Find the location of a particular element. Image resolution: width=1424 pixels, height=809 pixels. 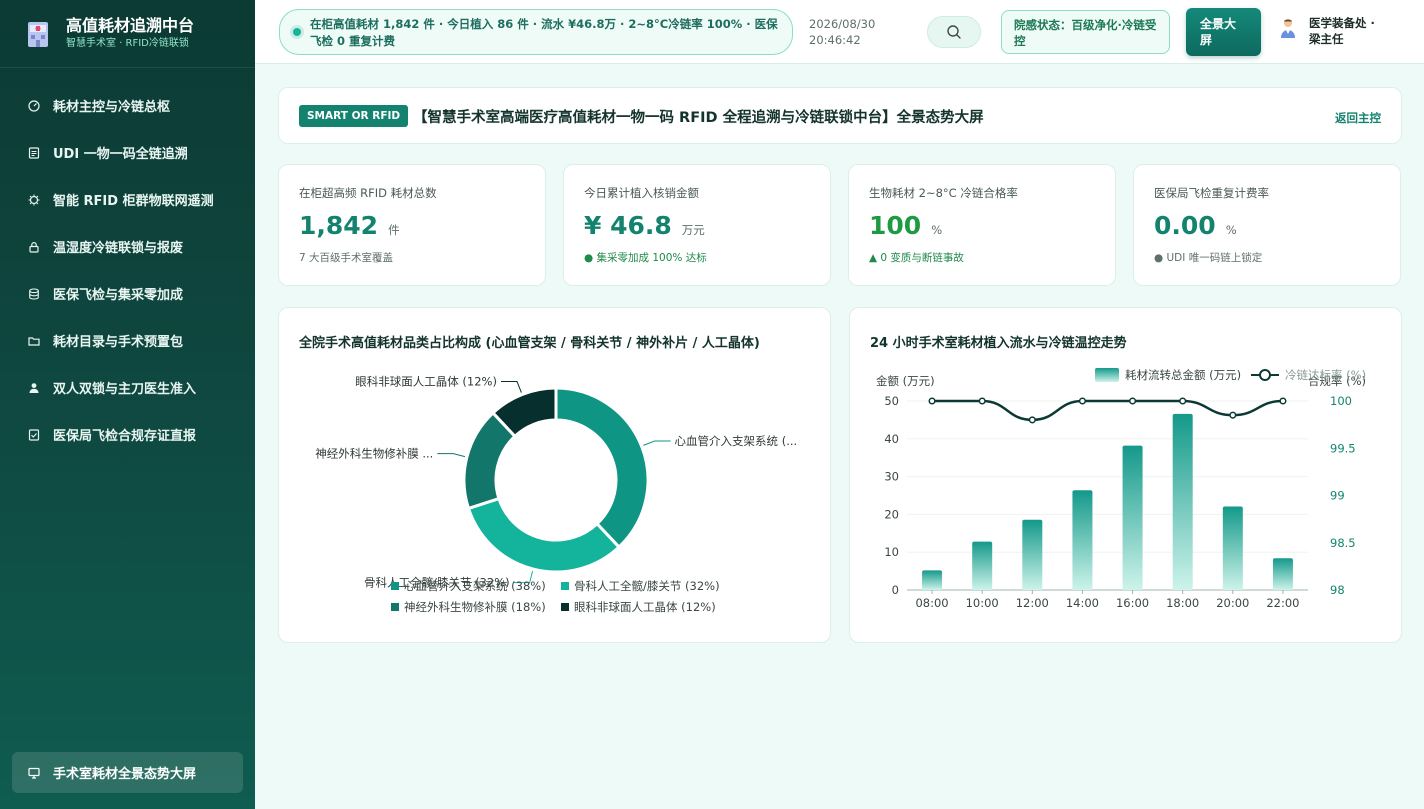

kpi-card-rfid-stock: 在柜超高频 RFID 耗材总数 1,842 件 7 大百级手术室覆盖 is located at coordinates (412, 225).